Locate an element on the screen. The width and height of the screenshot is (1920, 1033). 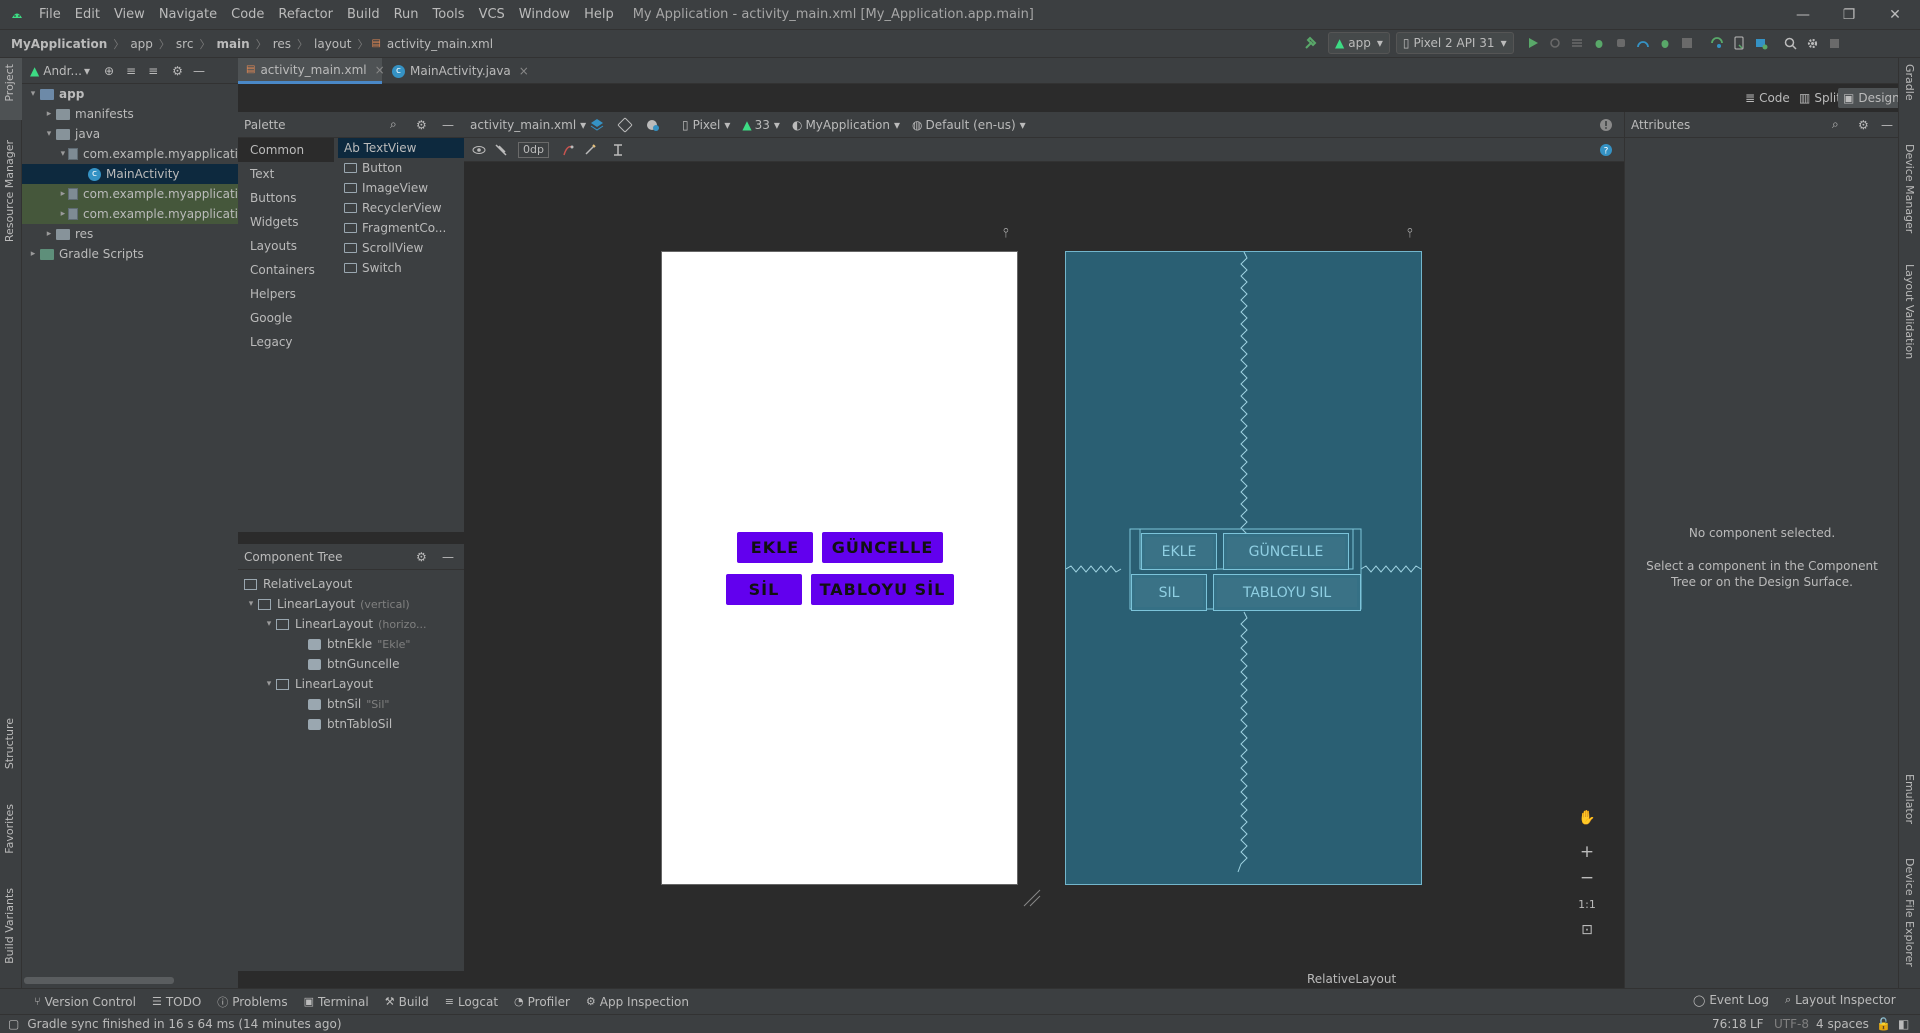
blueprint-button-tabloyu-sil: TABLOYU SIL is located at coordinates (1287, 592).